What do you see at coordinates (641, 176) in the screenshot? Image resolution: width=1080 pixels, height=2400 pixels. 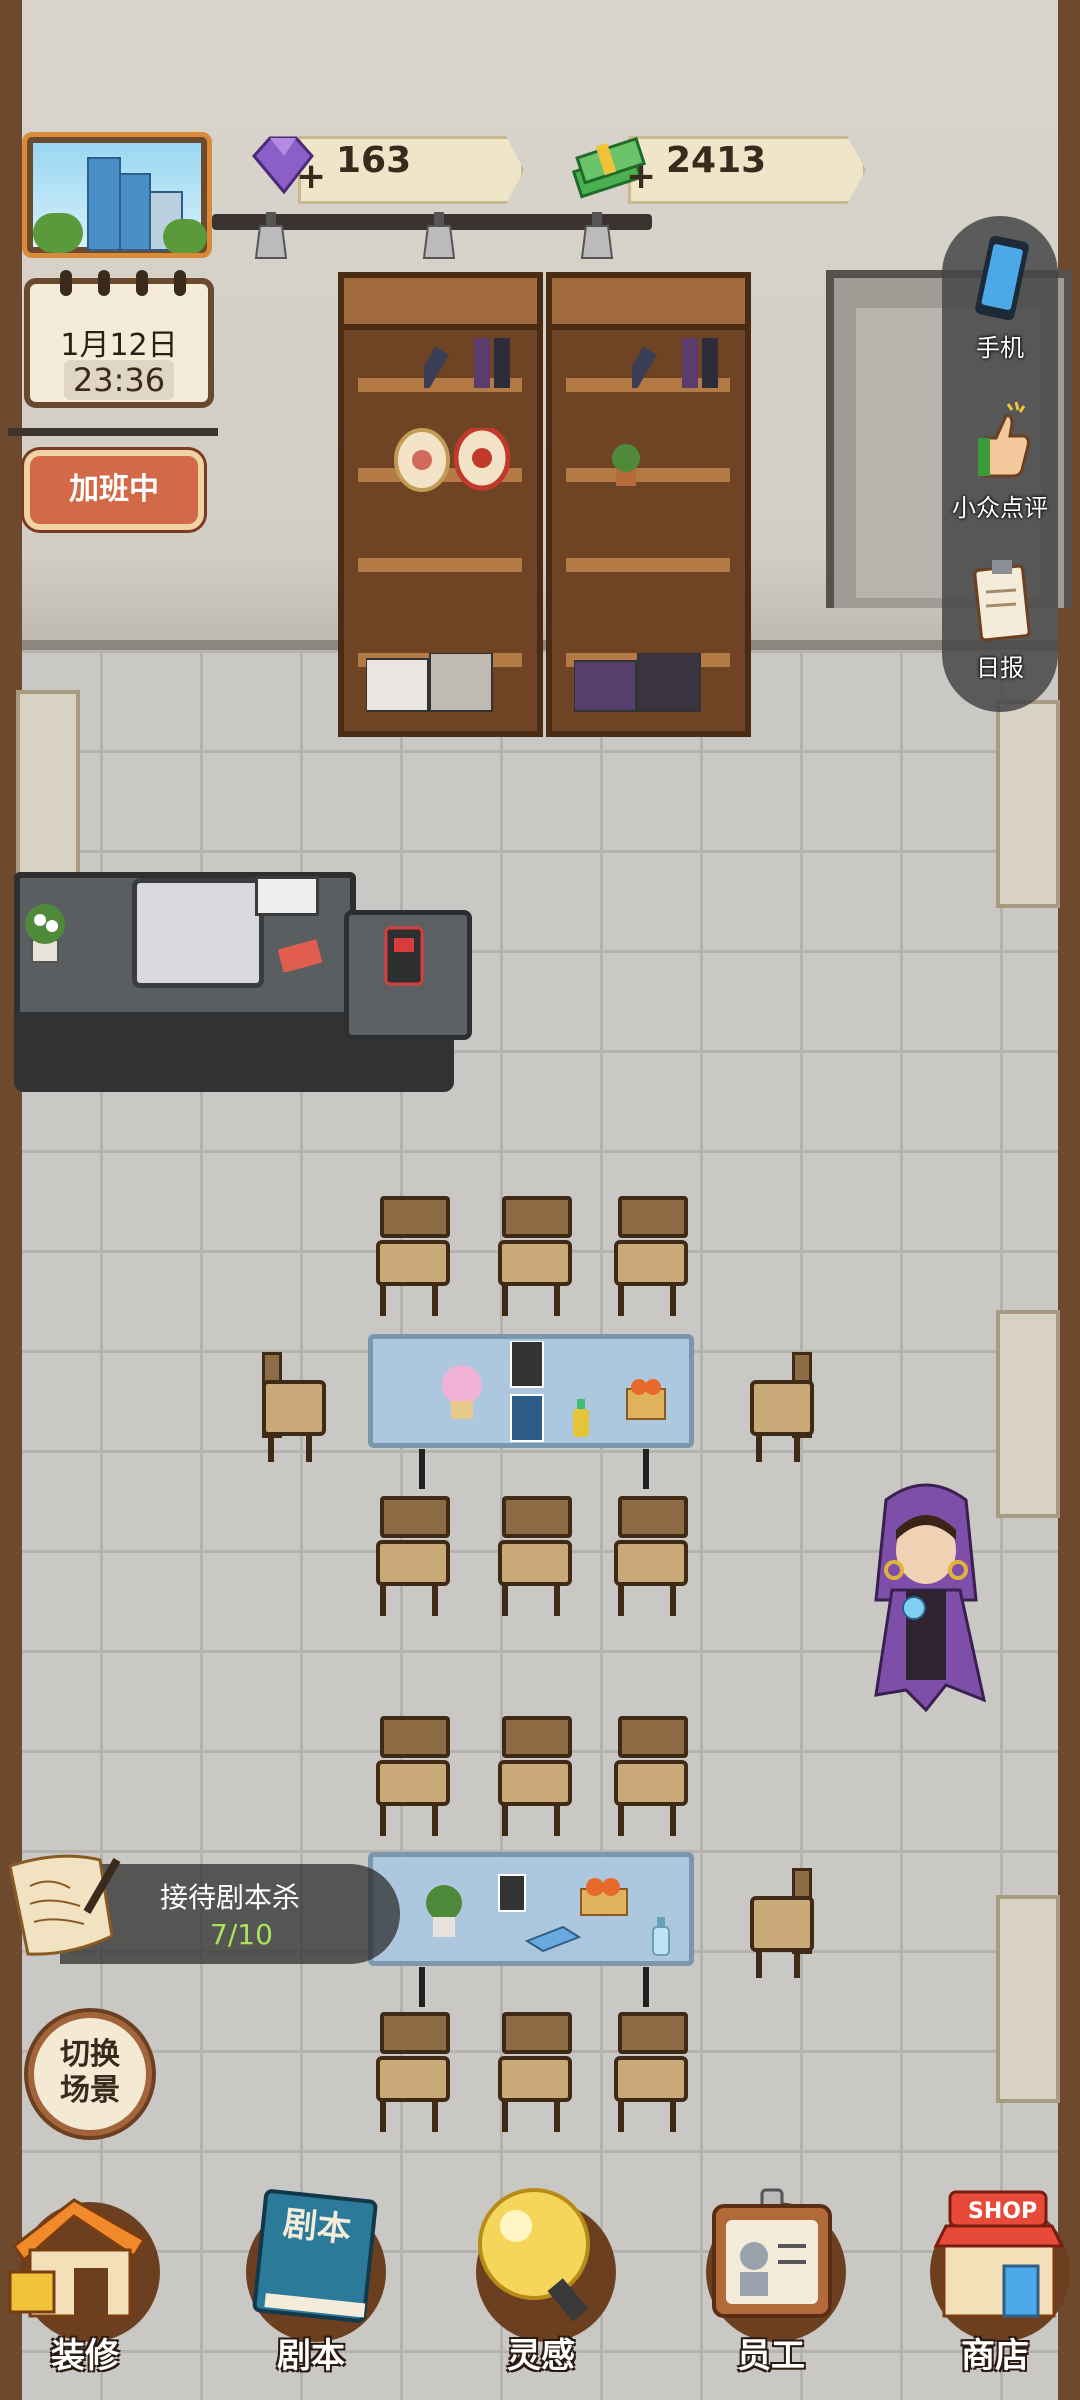 I see `add-cash-icon: +` at bounding box center [641, 176].